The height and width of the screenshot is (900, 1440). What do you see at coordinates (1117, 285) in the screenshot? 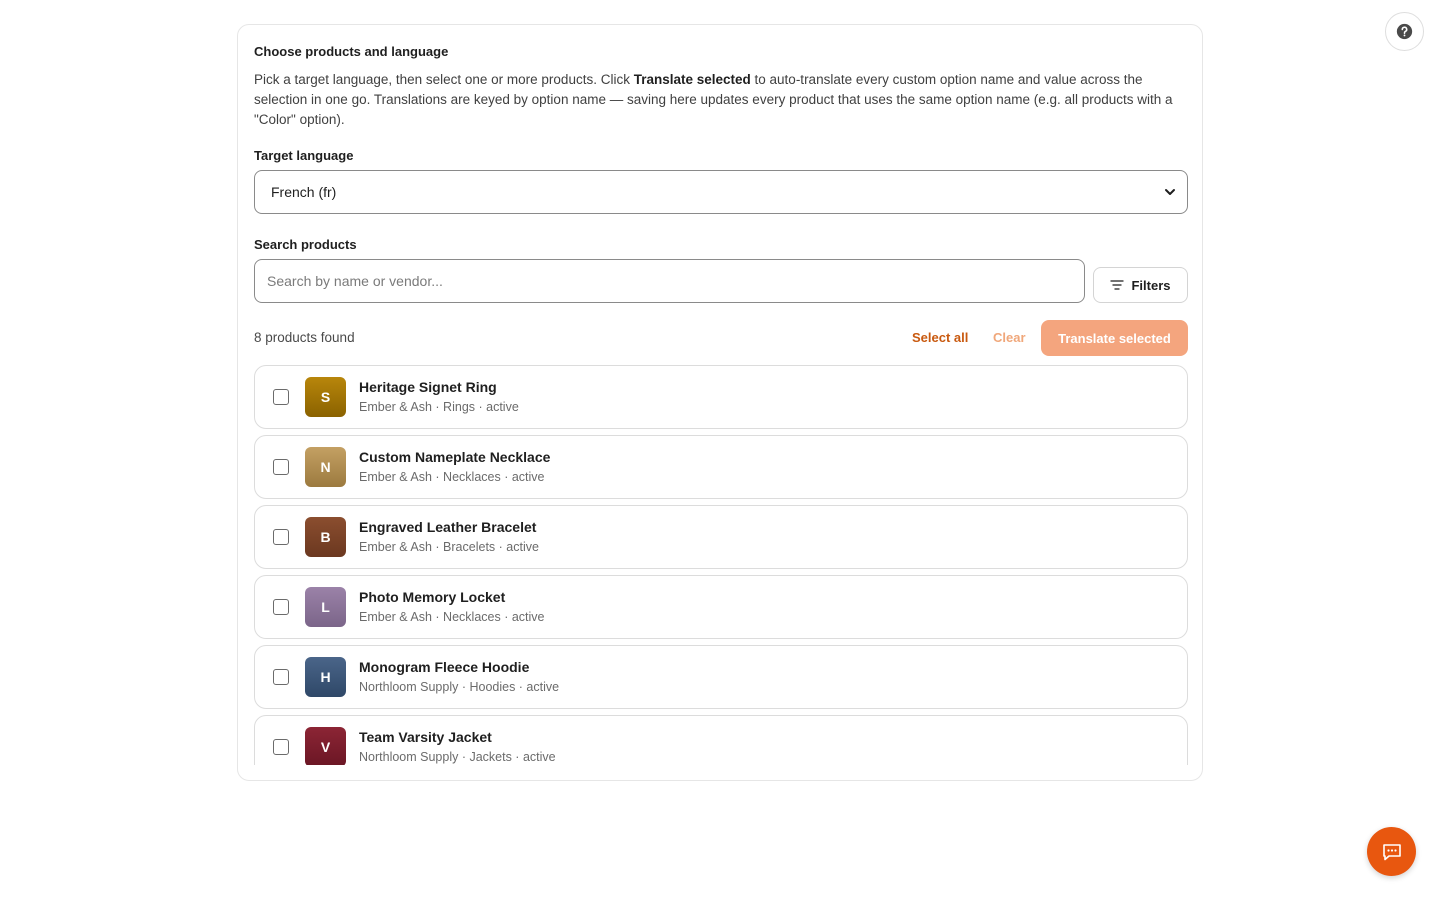
I see `filter-lines-icon` at bounding box center [1117, 285].